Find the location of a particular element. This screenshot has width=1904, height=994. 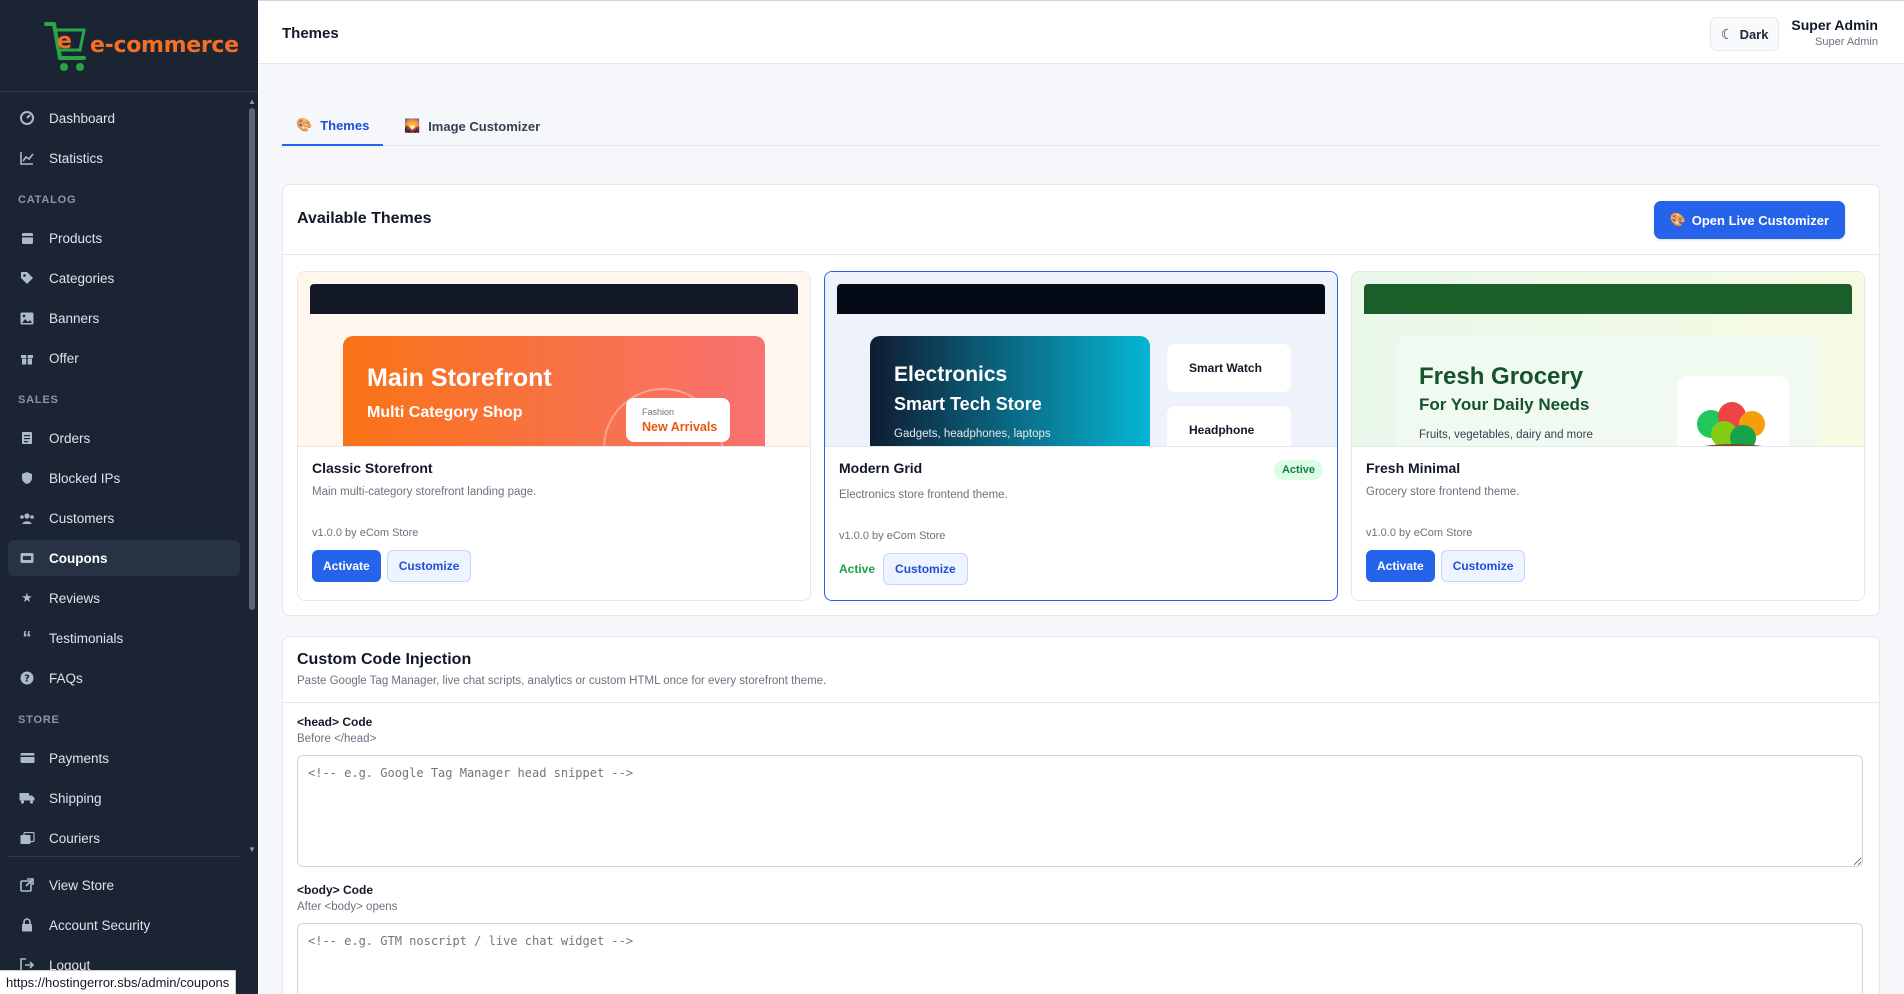

open-live-customizer-button: 🎨 Open Live Customizer is located at coordinates (1749, 220).